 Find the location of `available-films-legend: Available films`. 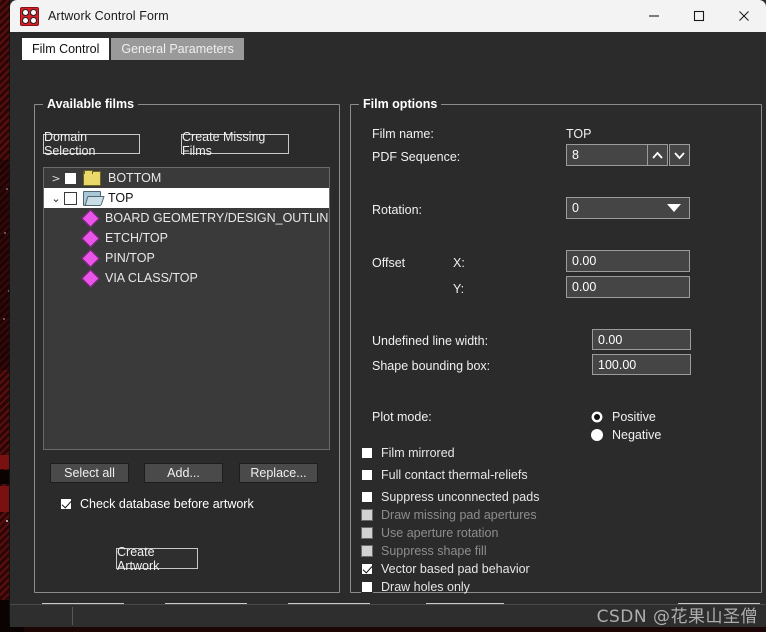

available-films-legend: Available films is located at coordinates (91, 104).